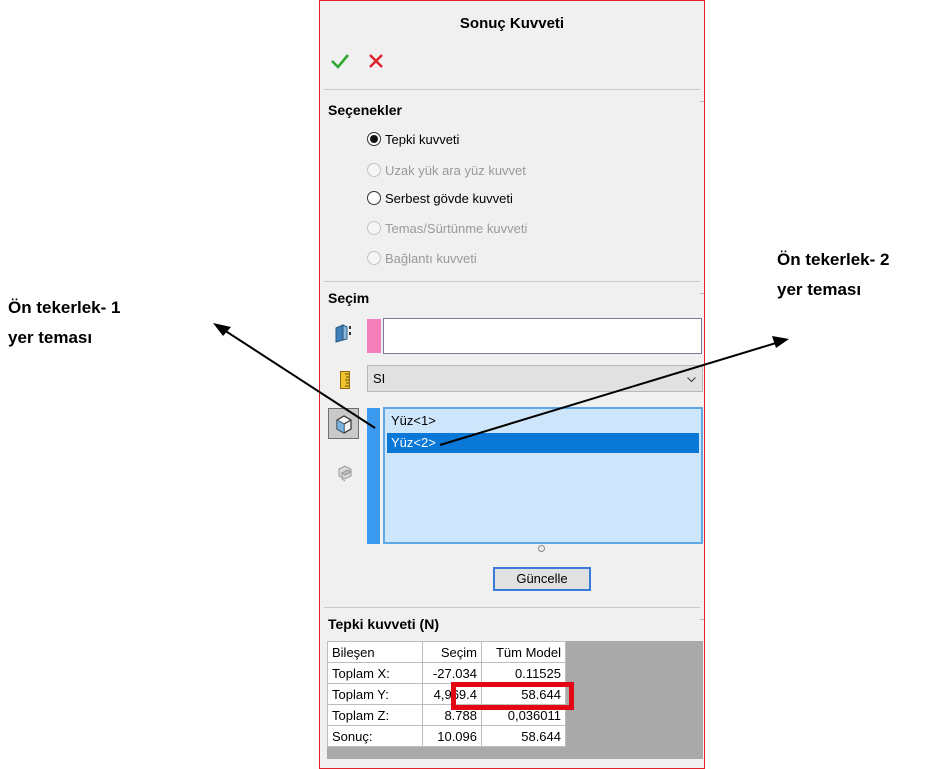 This screenshot has width=935, height=769. I want to click on left-arrowhead, so click(222, 329).